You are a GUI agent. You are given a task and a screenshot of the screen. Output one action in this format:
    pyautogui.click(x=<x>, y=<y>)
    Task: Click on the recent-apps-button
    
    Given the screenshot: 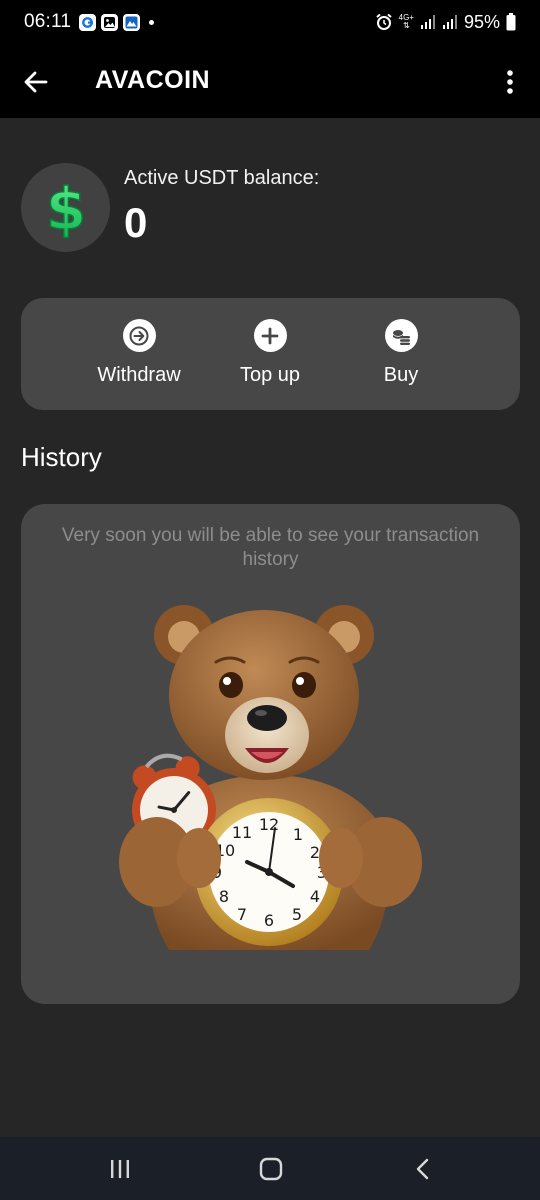 What is the action you would take?
    pyautogui.click(x=120, y=1169)
    